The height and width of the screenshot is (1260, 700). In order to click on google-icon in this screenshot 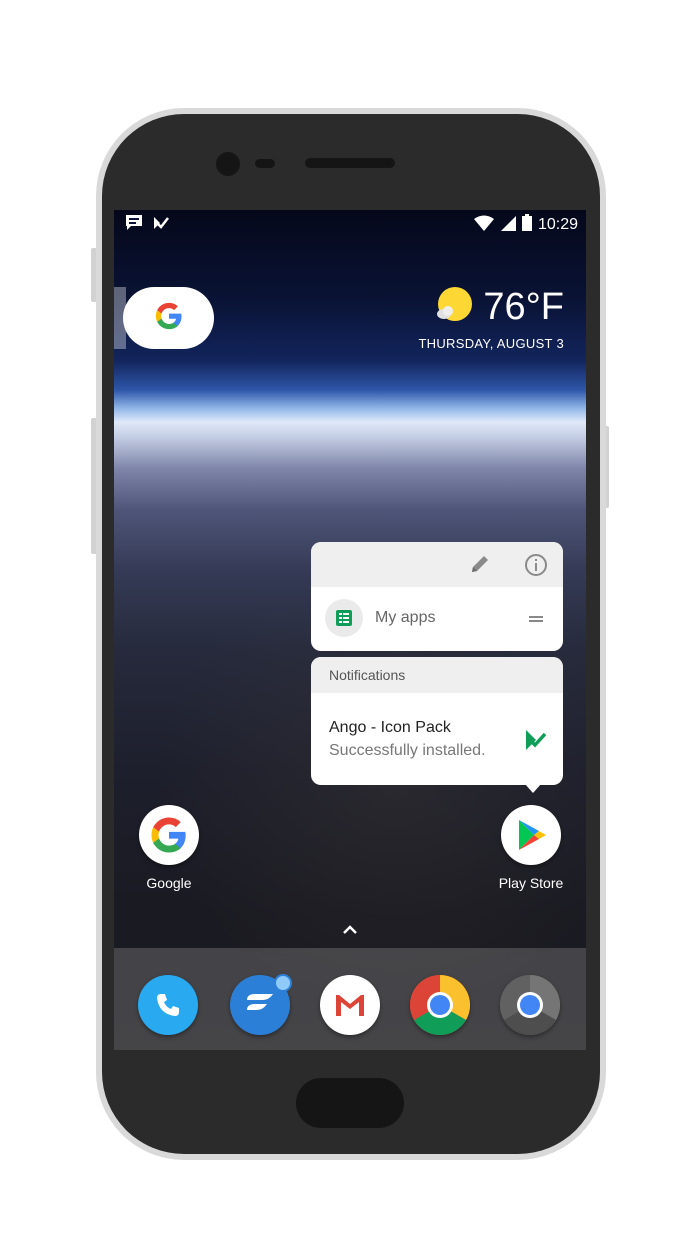, I will do `click(169, 835)`.